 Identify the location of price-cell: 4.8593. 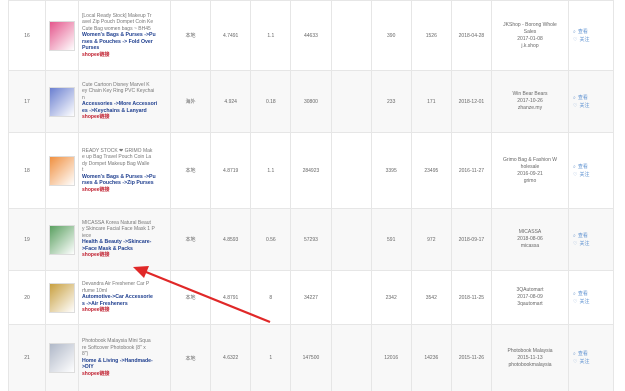
(231, 239).